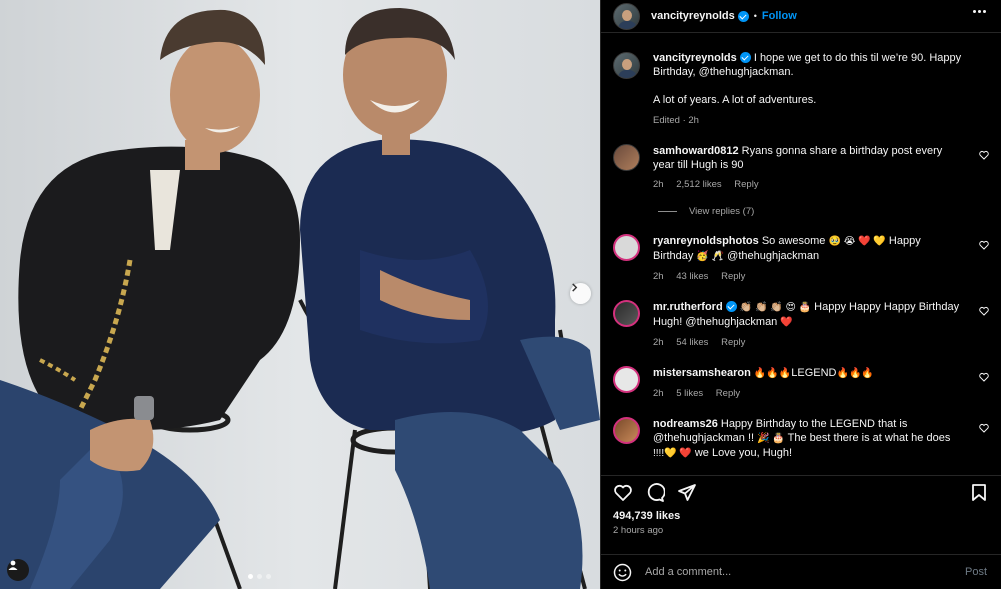 Image resolution: width=1001 pixels, height=589 pixels. Describe the element at coordinates (702, 373) in the screenshot. I see `comment-username: mistersamshearon` at that location.